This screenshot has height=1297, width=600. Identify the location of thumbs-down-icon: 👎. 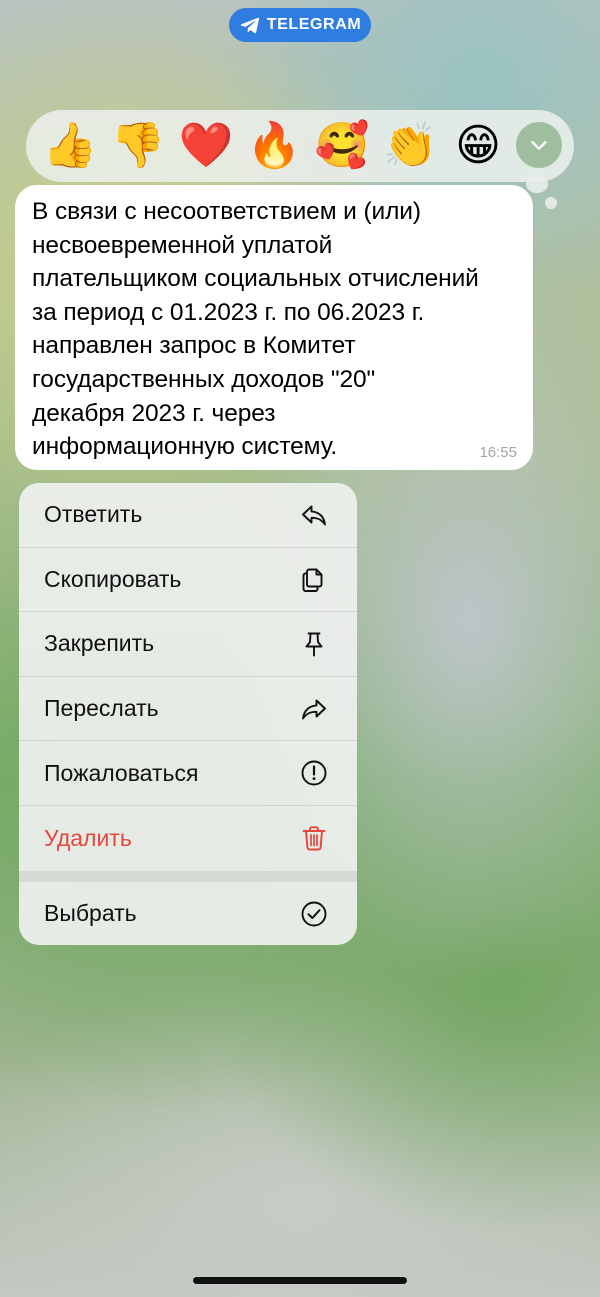
(138, 145).